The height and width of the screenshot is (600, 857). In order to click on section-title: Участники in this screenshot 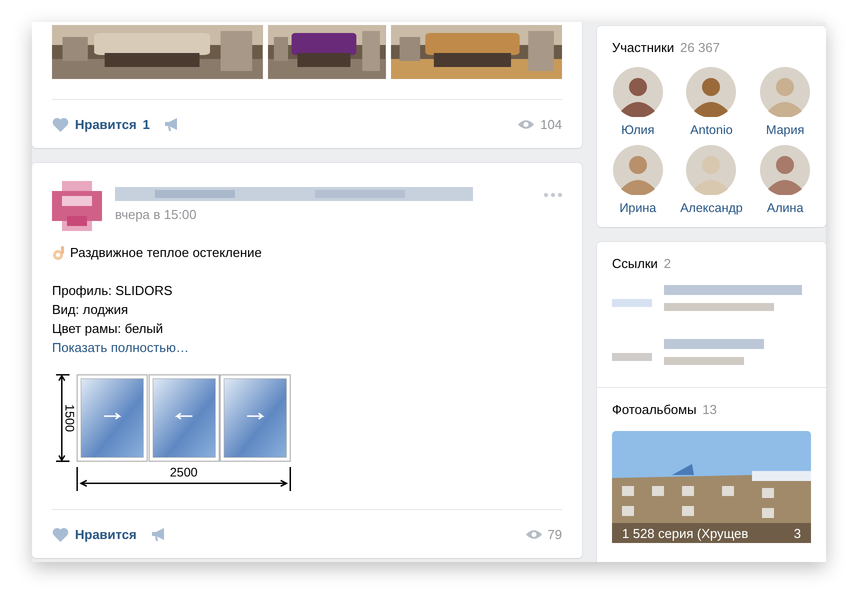, I will do `click(643, 47)`.